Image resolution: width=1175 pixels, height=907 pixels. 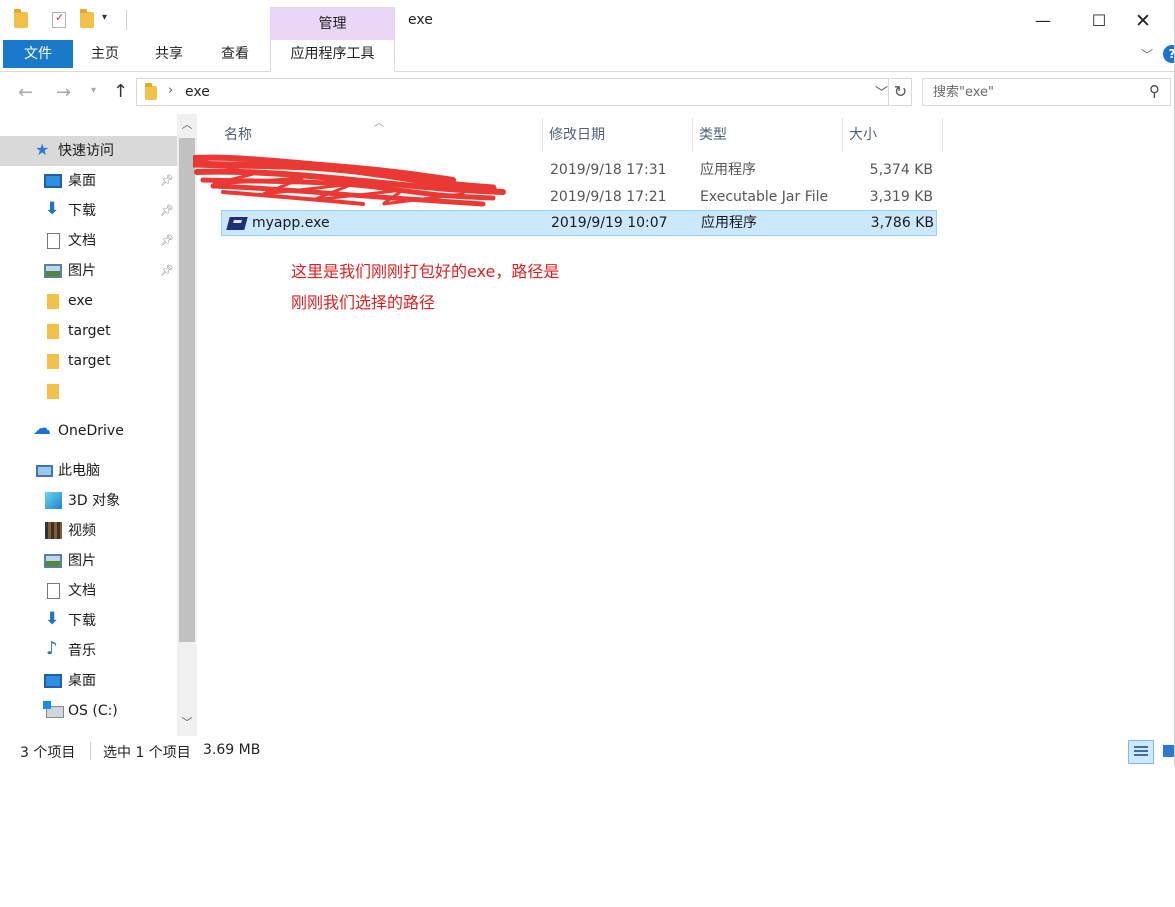 I want to click on column-header-size: 大小, so click(x=893, y=135).